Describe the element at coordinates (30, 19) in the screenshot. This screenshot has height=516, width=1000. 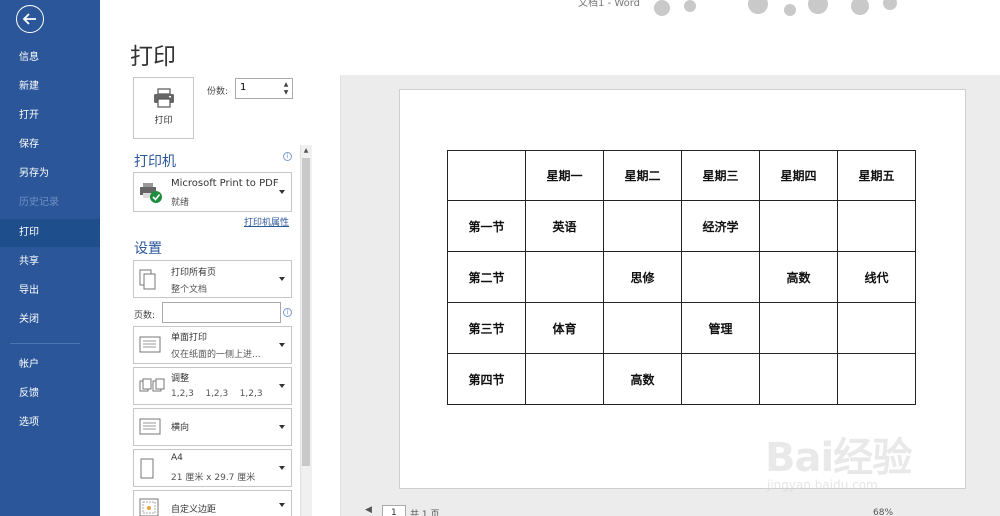
I see `back-arrow-icon` at that location.